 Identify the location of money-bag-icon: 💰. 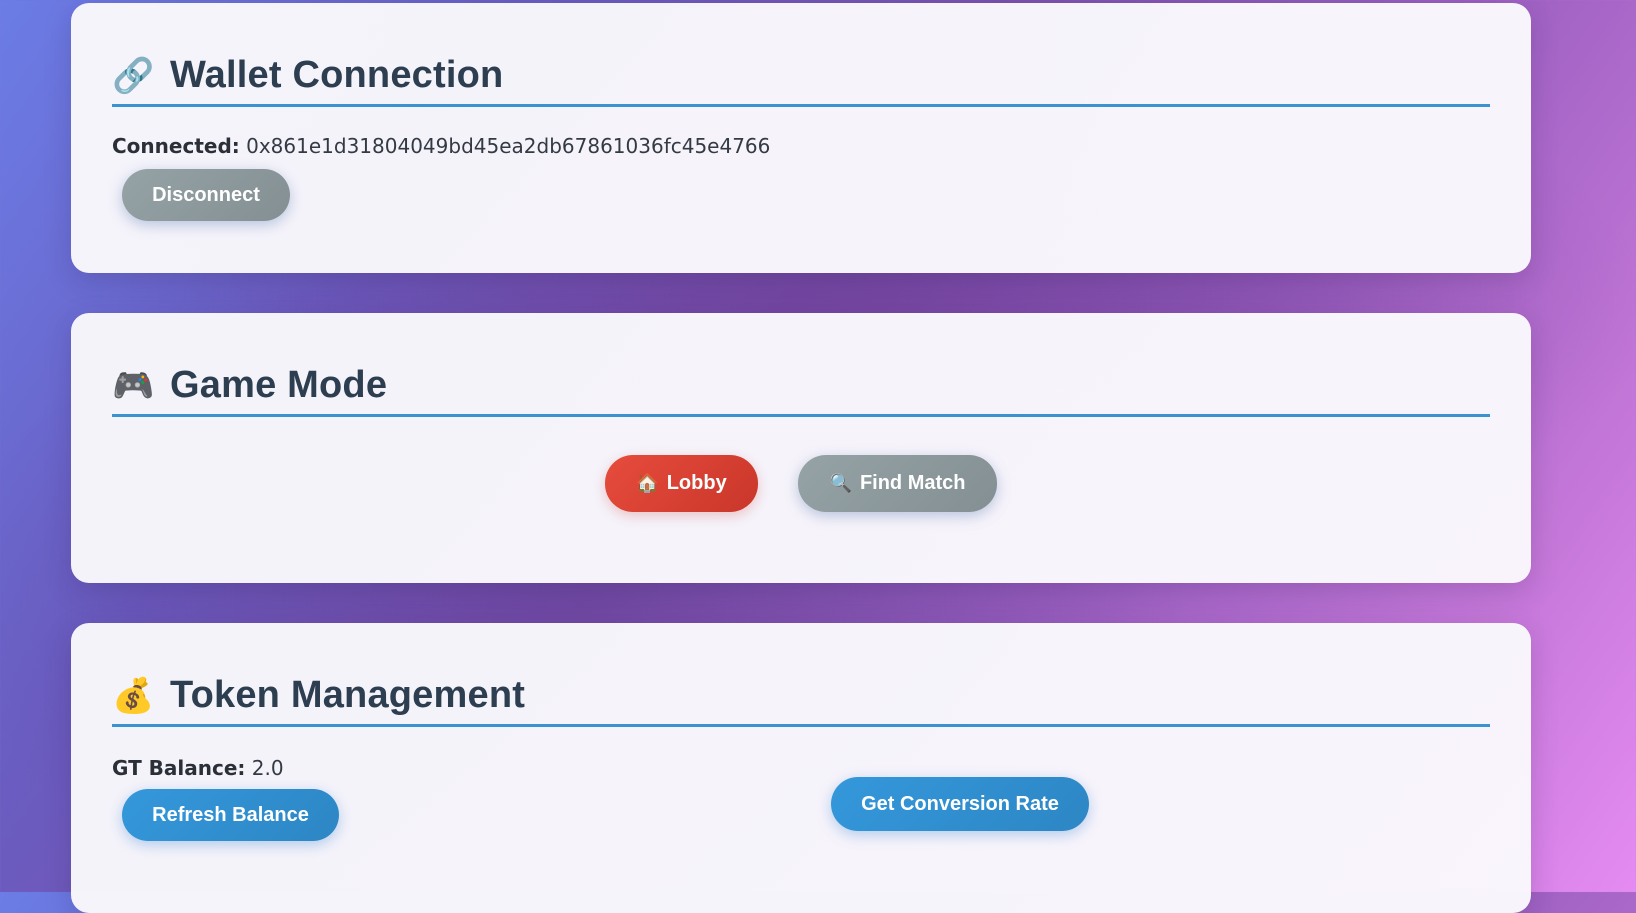
(133, 695).